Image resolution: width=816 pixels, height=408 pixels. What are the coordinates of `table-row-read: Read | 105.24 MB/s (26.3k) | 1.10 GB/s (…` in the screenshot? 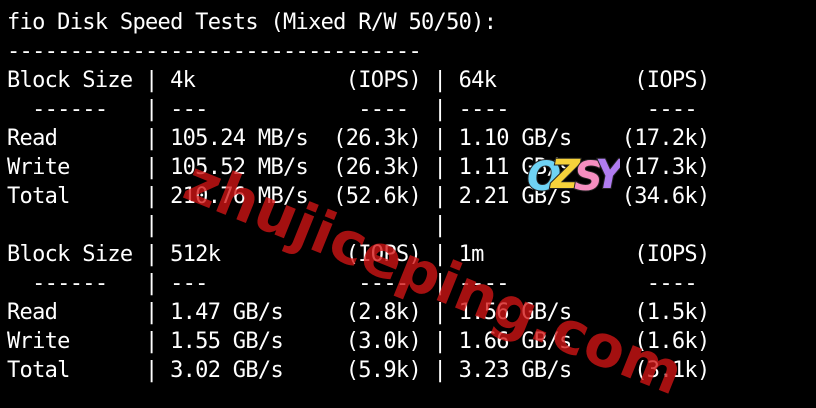 It's located at (358, 138).